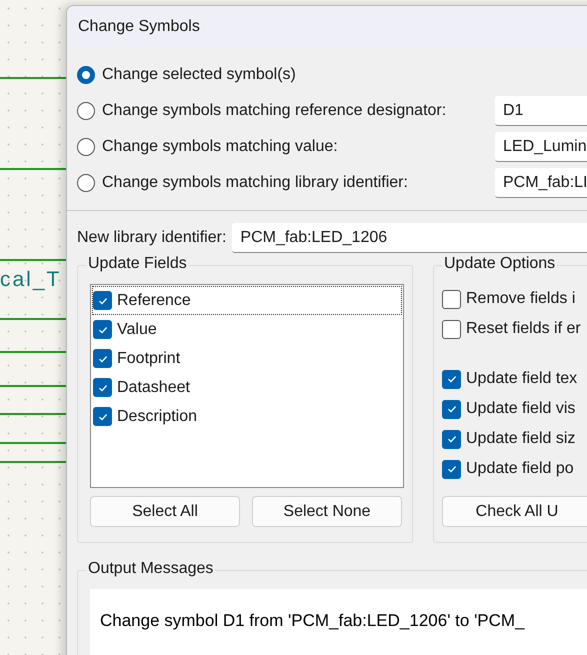 The width and height of the screenshot is (587, 655). What do you see at coordinates (500, 264) in the screenshot?
I see `group-title: Update Options` at bounding box center [500, 264].